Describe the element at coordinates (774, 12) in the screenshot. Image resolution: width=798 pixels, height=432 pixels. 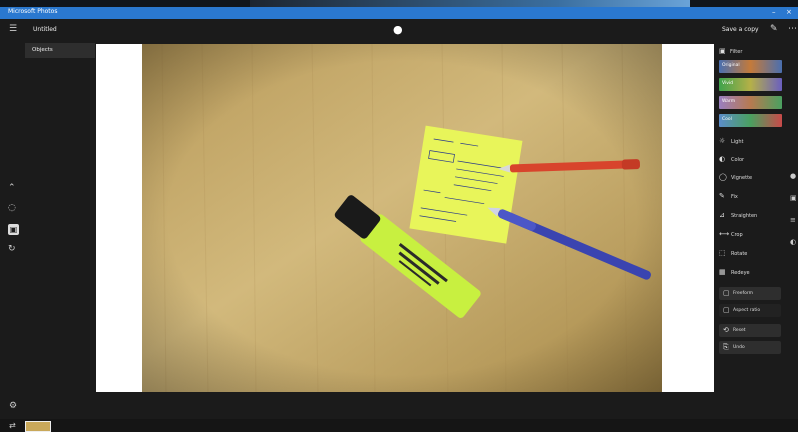
I see `minimize-button: –` at that location.